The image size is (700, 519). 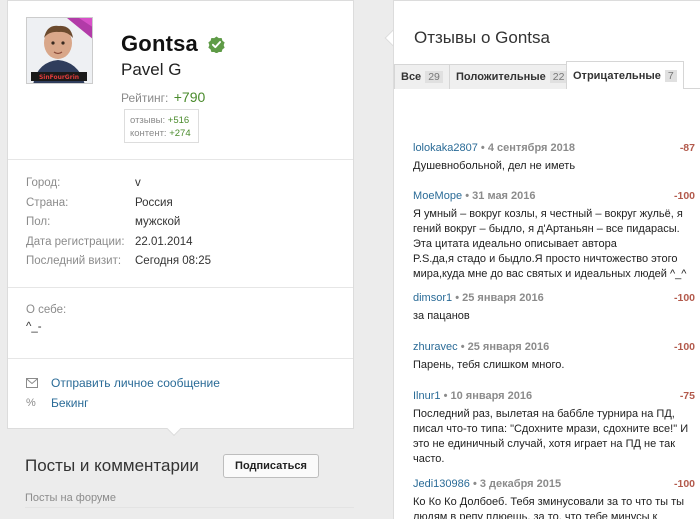 I want to click on tab-label: Все, so click(x=411, y=77).